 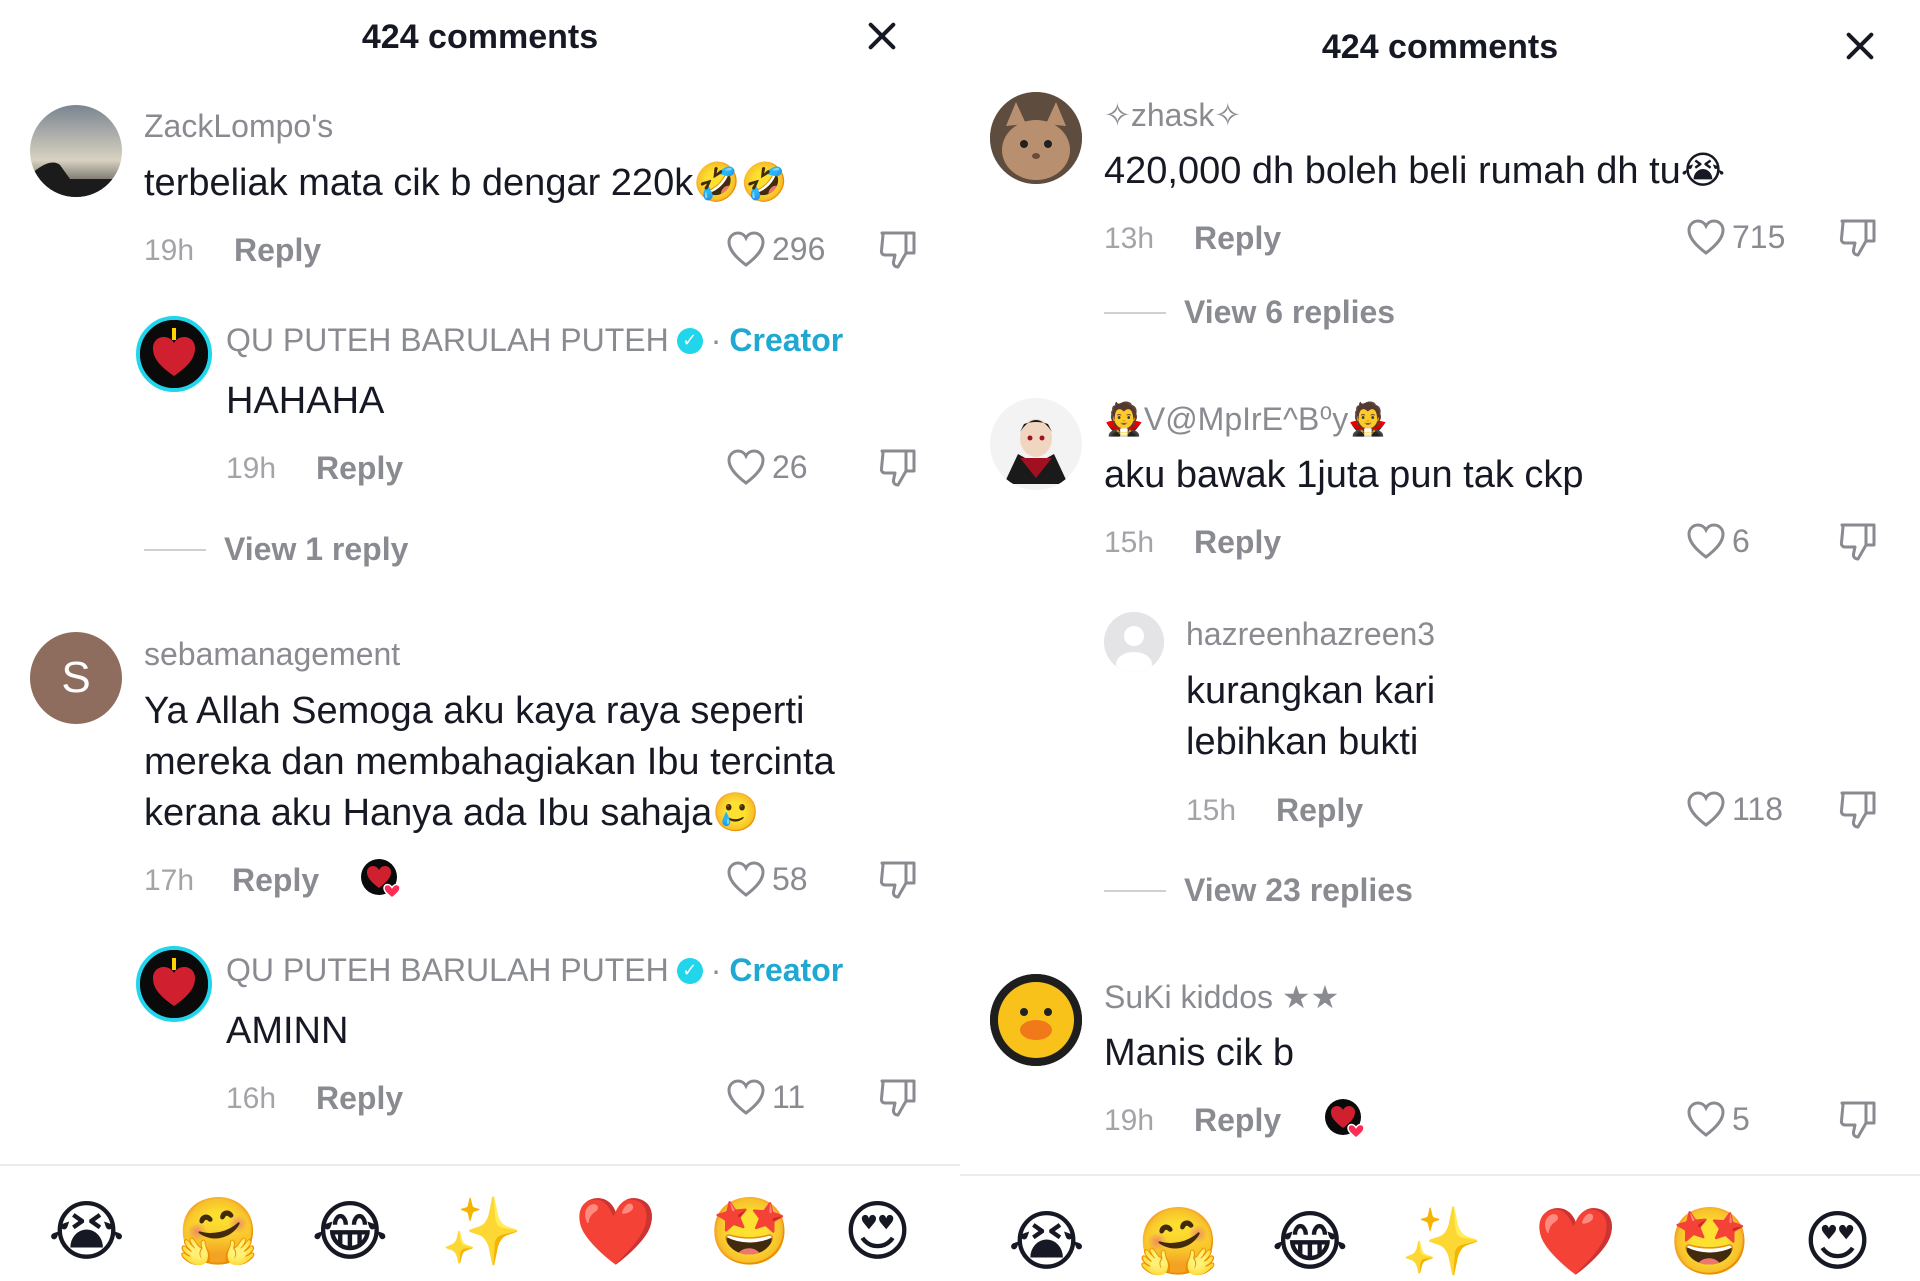 What do you see at coordinates (251, 1098) in the screenshot?
I see `comment-time: 16h` at bounding box center [251, 1098].